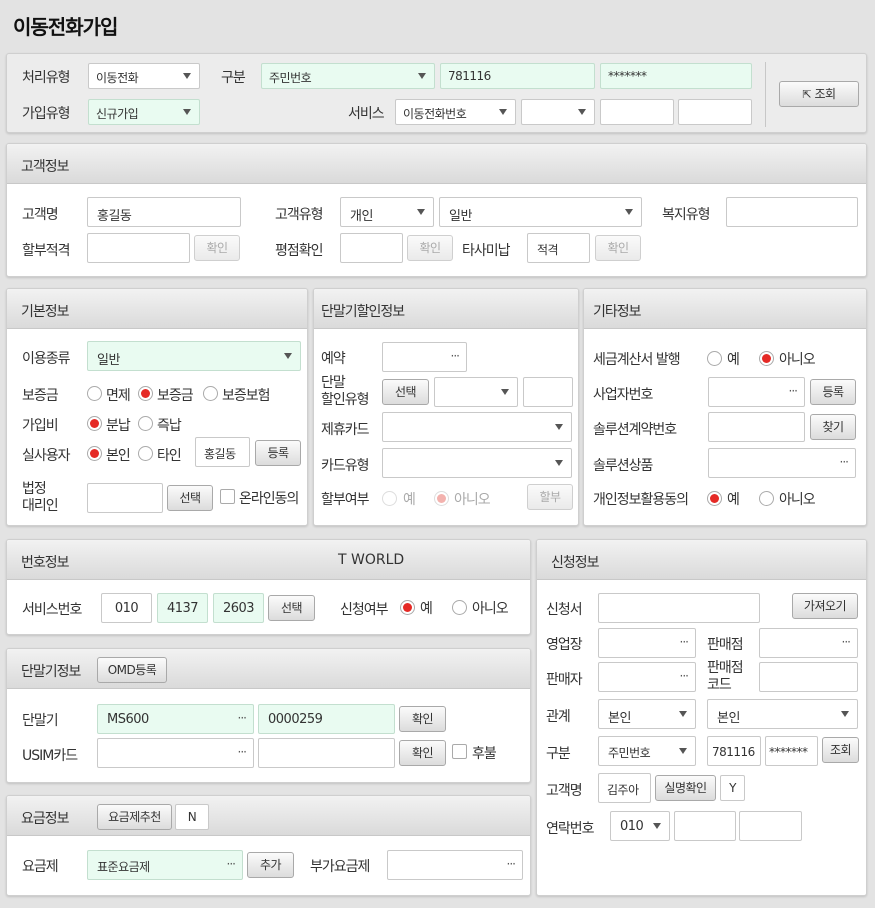  Describe the element at coordinates (217, 248) in the screenshot. I see `installment-confirm-button: 확인` at that location.